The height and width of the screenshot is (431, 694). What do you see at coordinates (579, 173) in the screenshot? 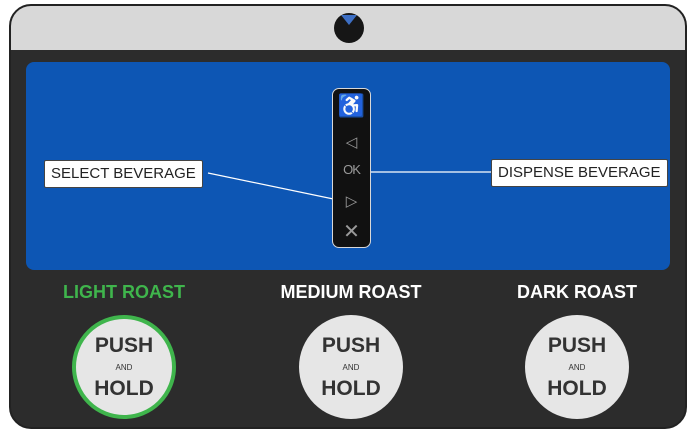
I see `dispense-beverage-callout: DISPENSE BEVERAGE` at bounding box center [579, 173].